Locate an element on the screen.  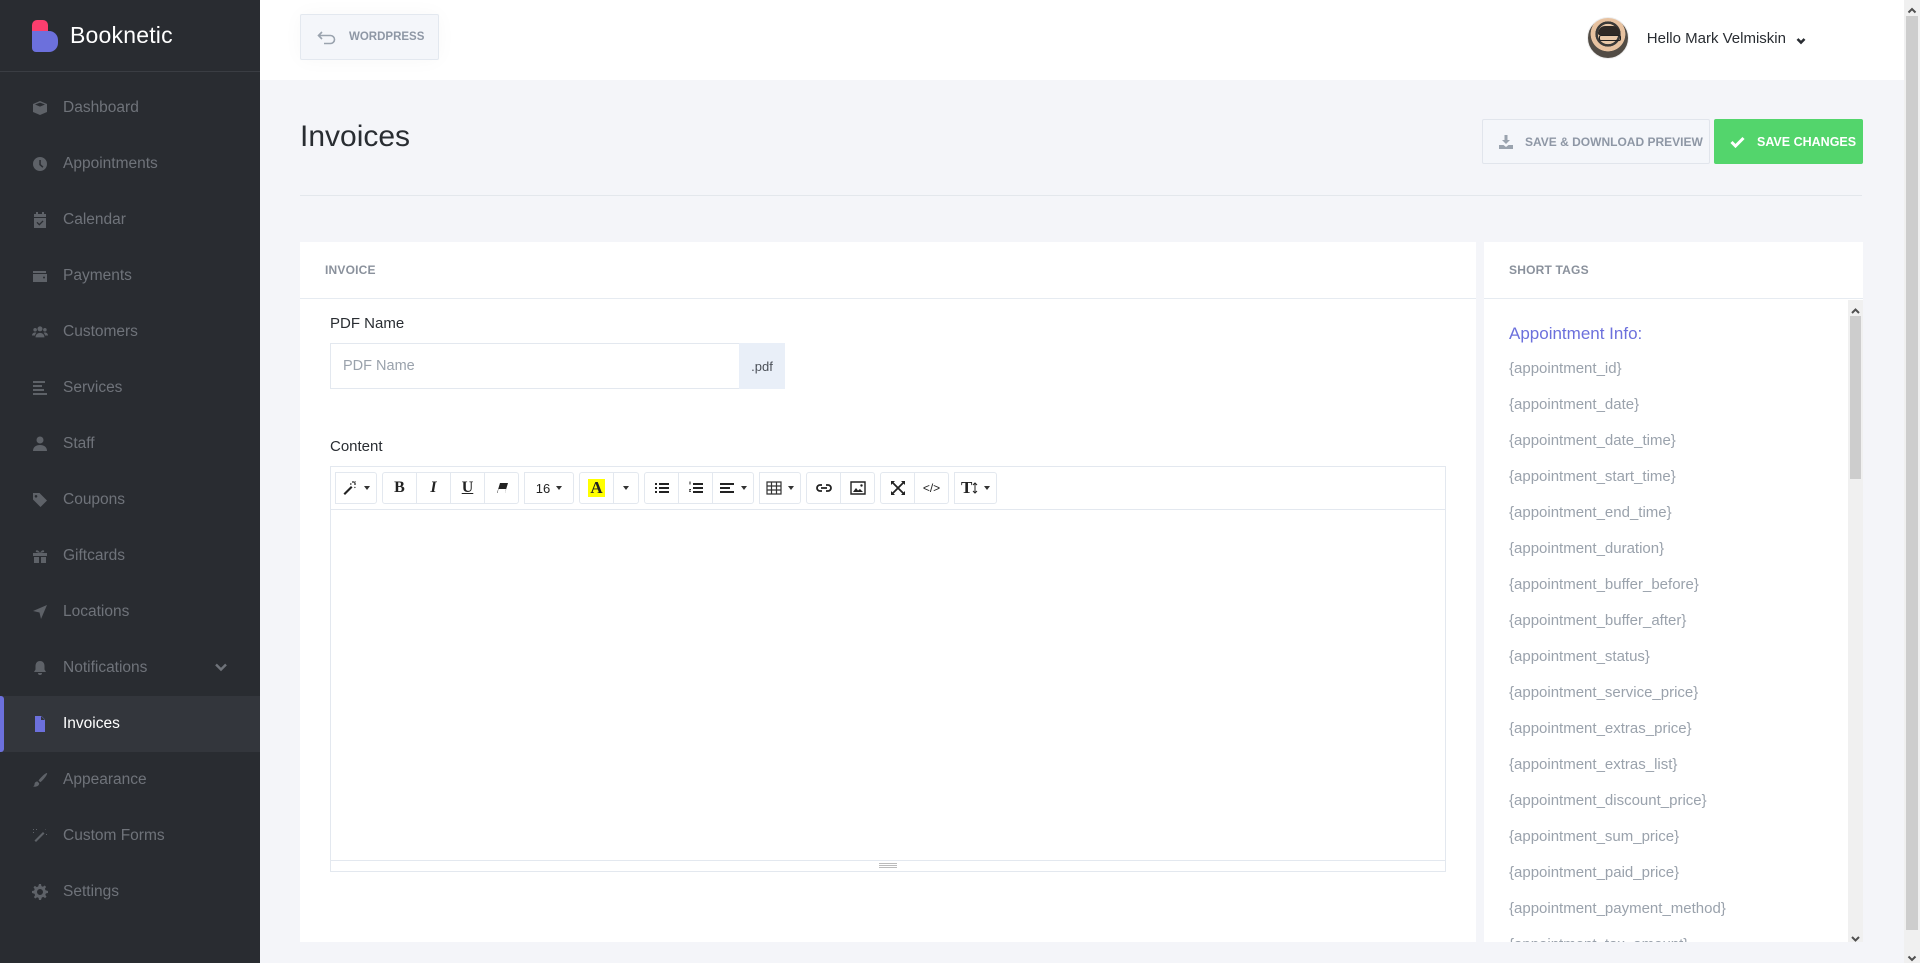
pdf-name-label: PDF Name is located at coordinates (367, 323).